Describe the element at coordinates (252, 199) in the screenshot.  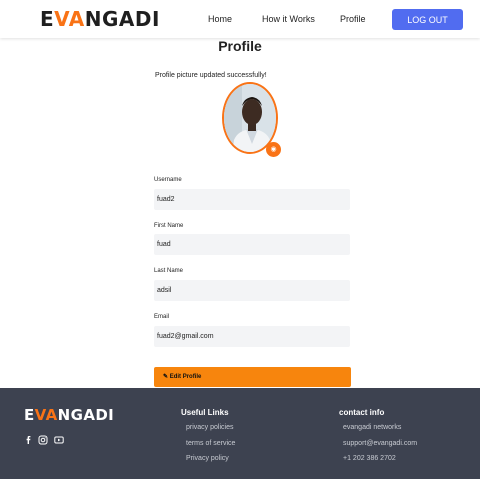
I see `username-field: fuad2` at that location.